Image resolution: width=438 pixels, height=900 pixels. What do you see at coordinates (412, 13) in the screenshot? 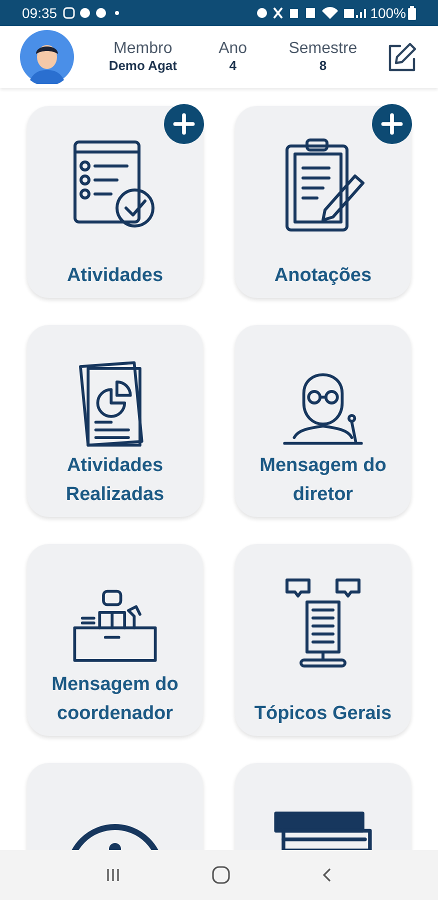
I see `battery-icon` at bounding box center [412, 13].